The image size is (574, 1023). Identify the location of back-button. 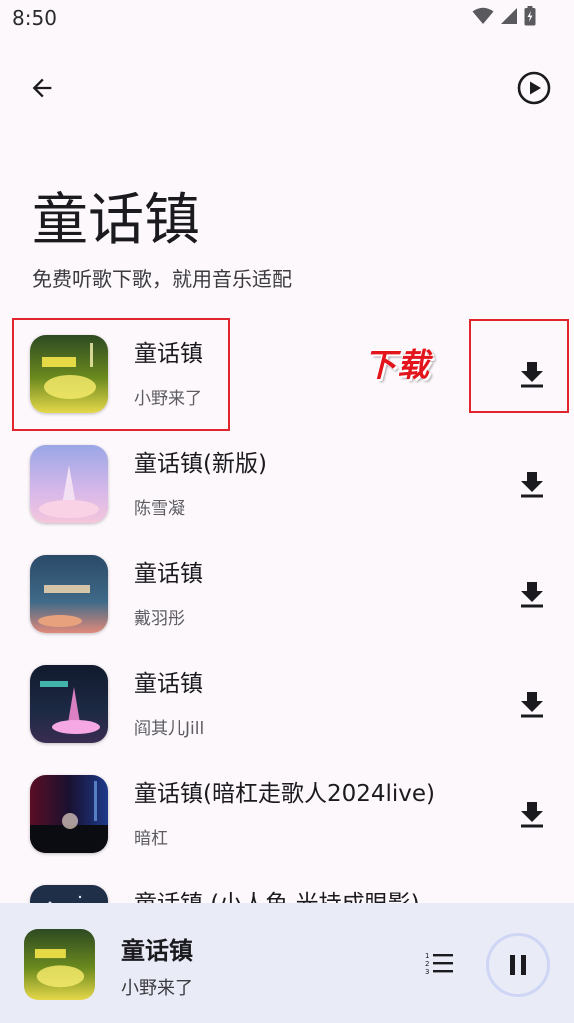
(42, 88).